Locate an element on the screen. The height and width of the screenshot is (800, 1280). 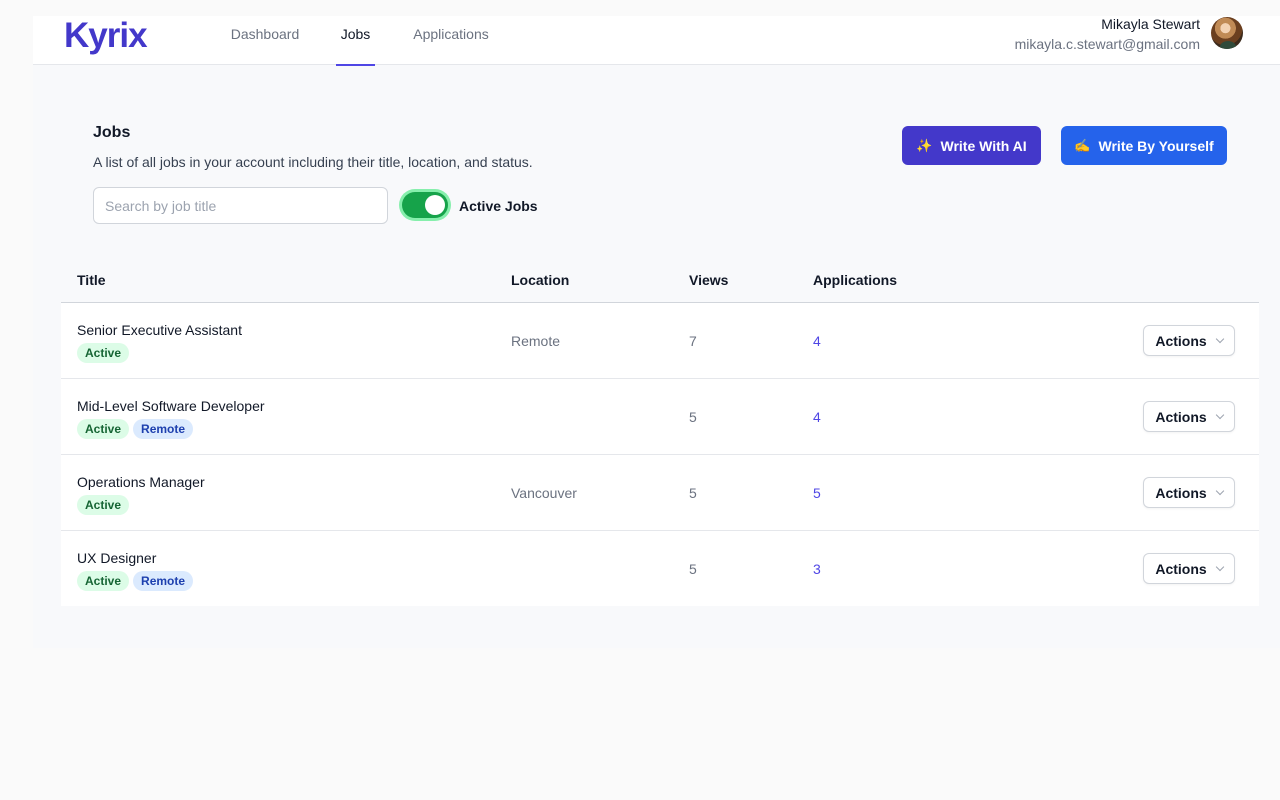
avatar is located at coordinates (1227, 33).